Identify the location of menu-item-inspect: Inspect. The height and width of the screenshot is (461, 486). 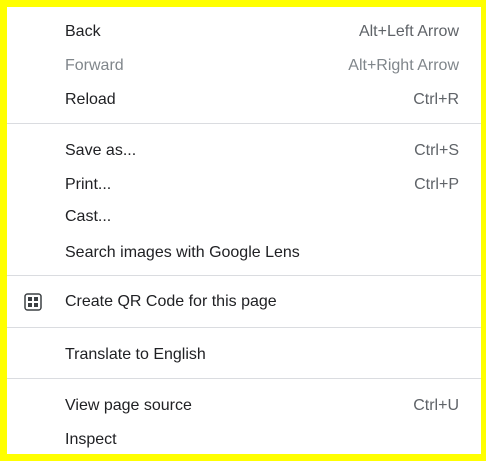
(244, 440).